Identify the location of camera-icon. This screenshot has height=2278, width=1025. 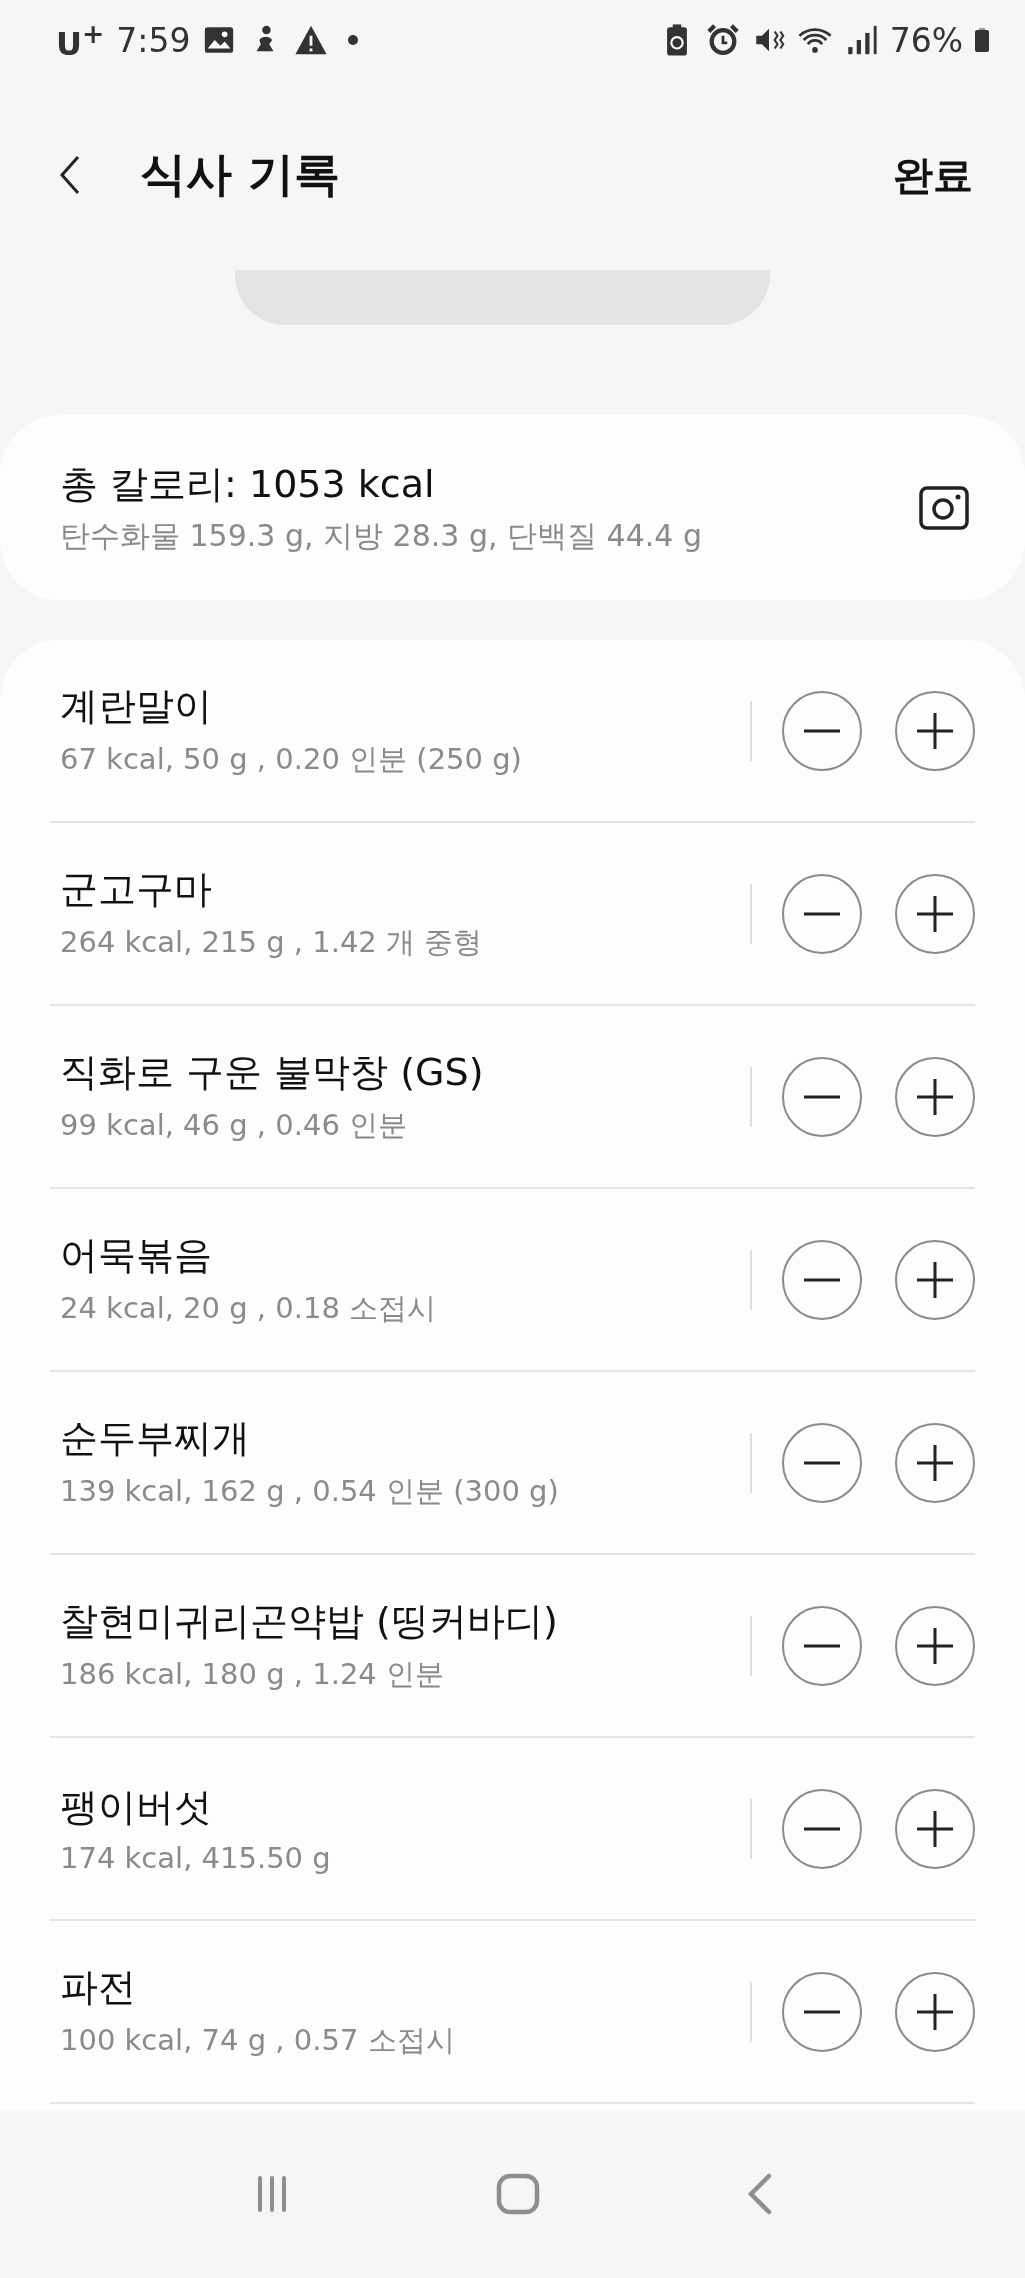
(944, 507).